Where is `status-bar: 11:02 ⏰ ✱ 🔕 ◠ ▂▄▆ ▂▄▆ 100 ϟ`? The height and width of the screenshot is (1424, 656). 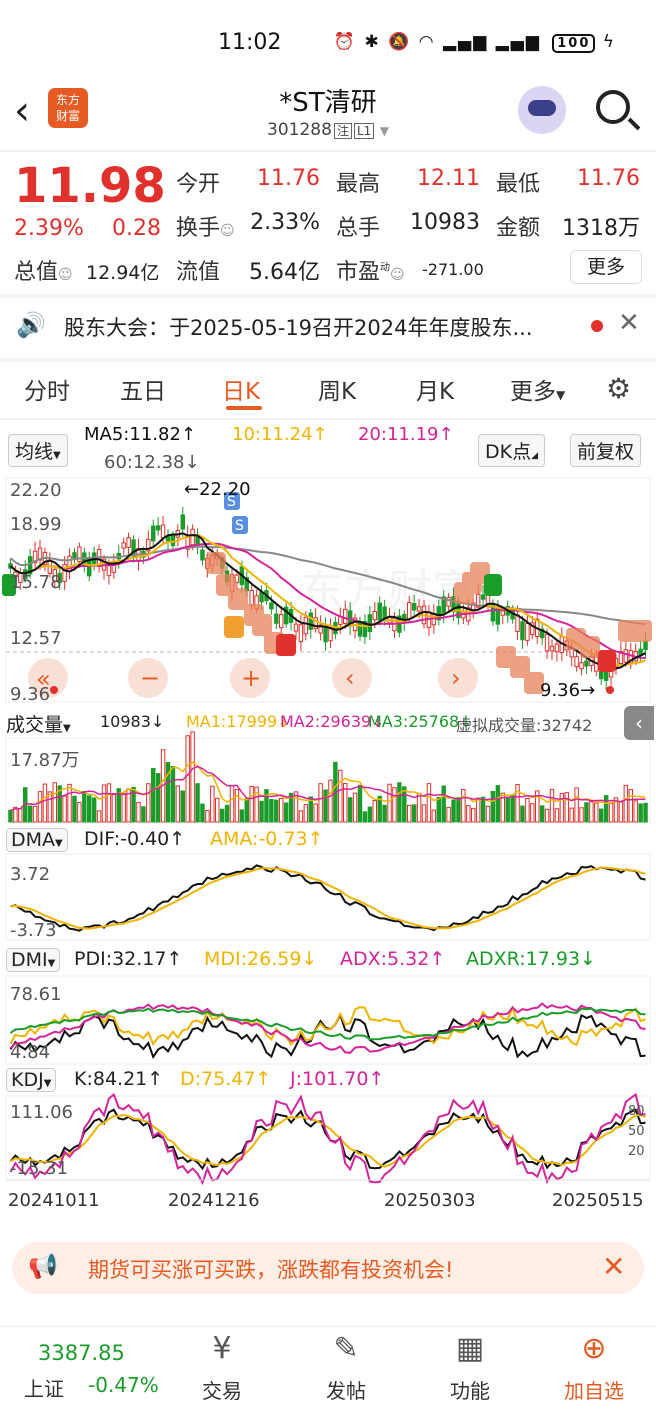 status-bar: 11:02 ⏰ ✱ 🔕 ◠ ▂▄▆ ▂▄▆ 100 ϟ is located at coordinates (328, 40).